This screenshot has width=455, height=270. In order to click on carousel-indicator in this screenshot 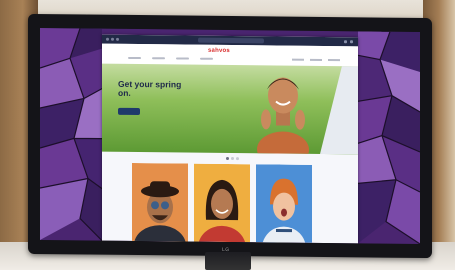, I will do `click(232, 158)`.